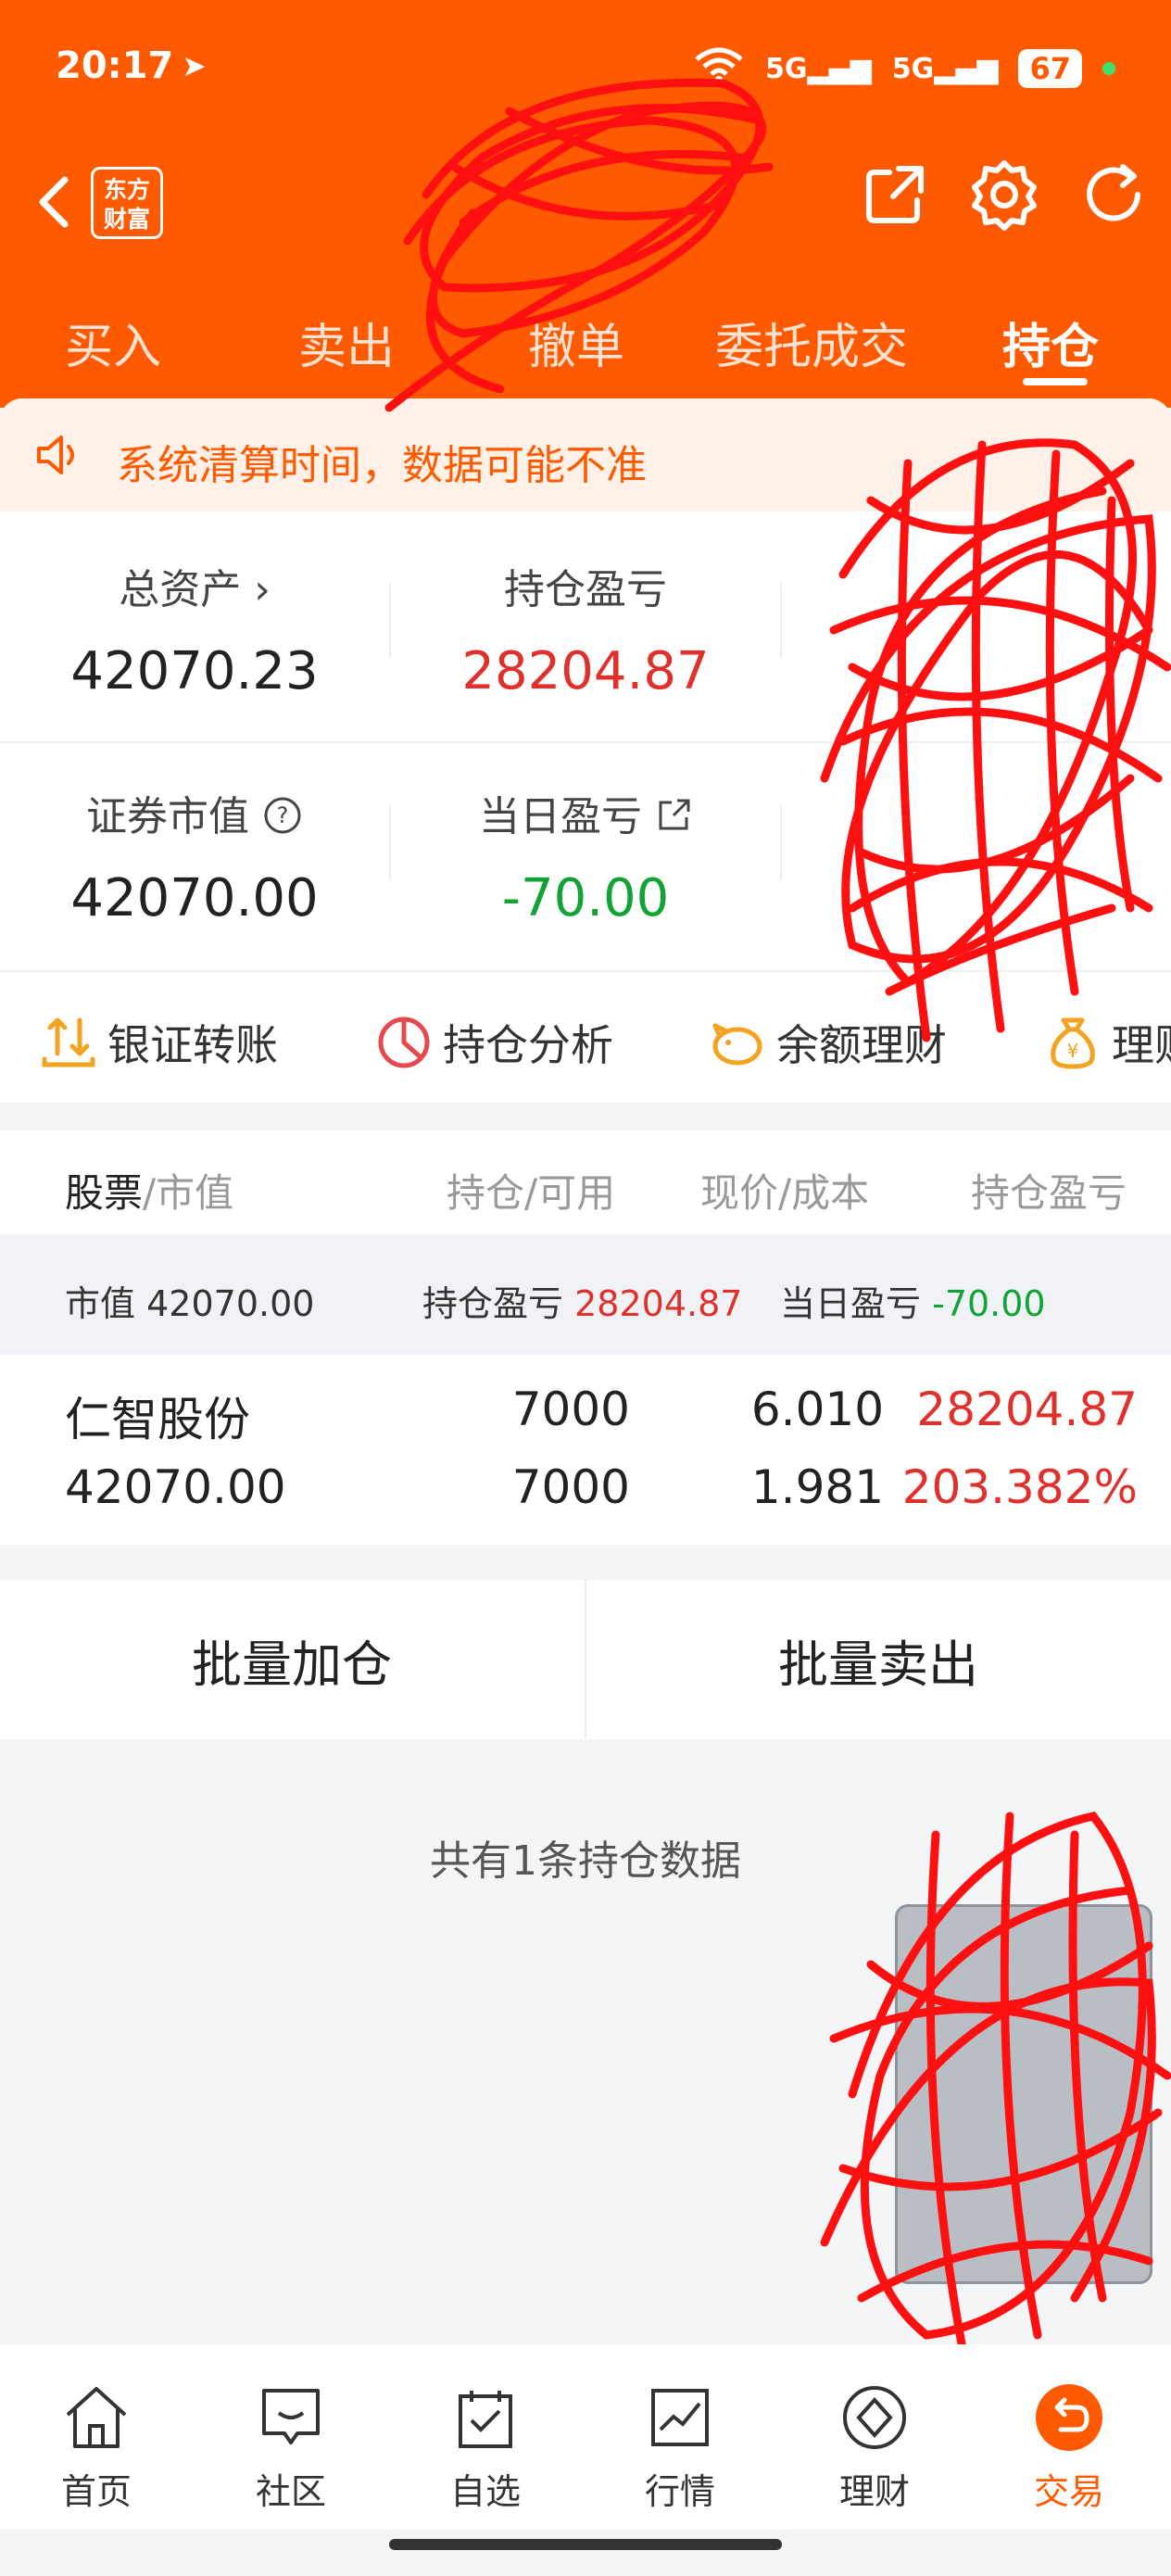 The image size is (1171, 2576). What do you see at coordinates (737, 1044) in the screenshot?
I see `piggy-bank-icon` at bounding box center [737, 1044].